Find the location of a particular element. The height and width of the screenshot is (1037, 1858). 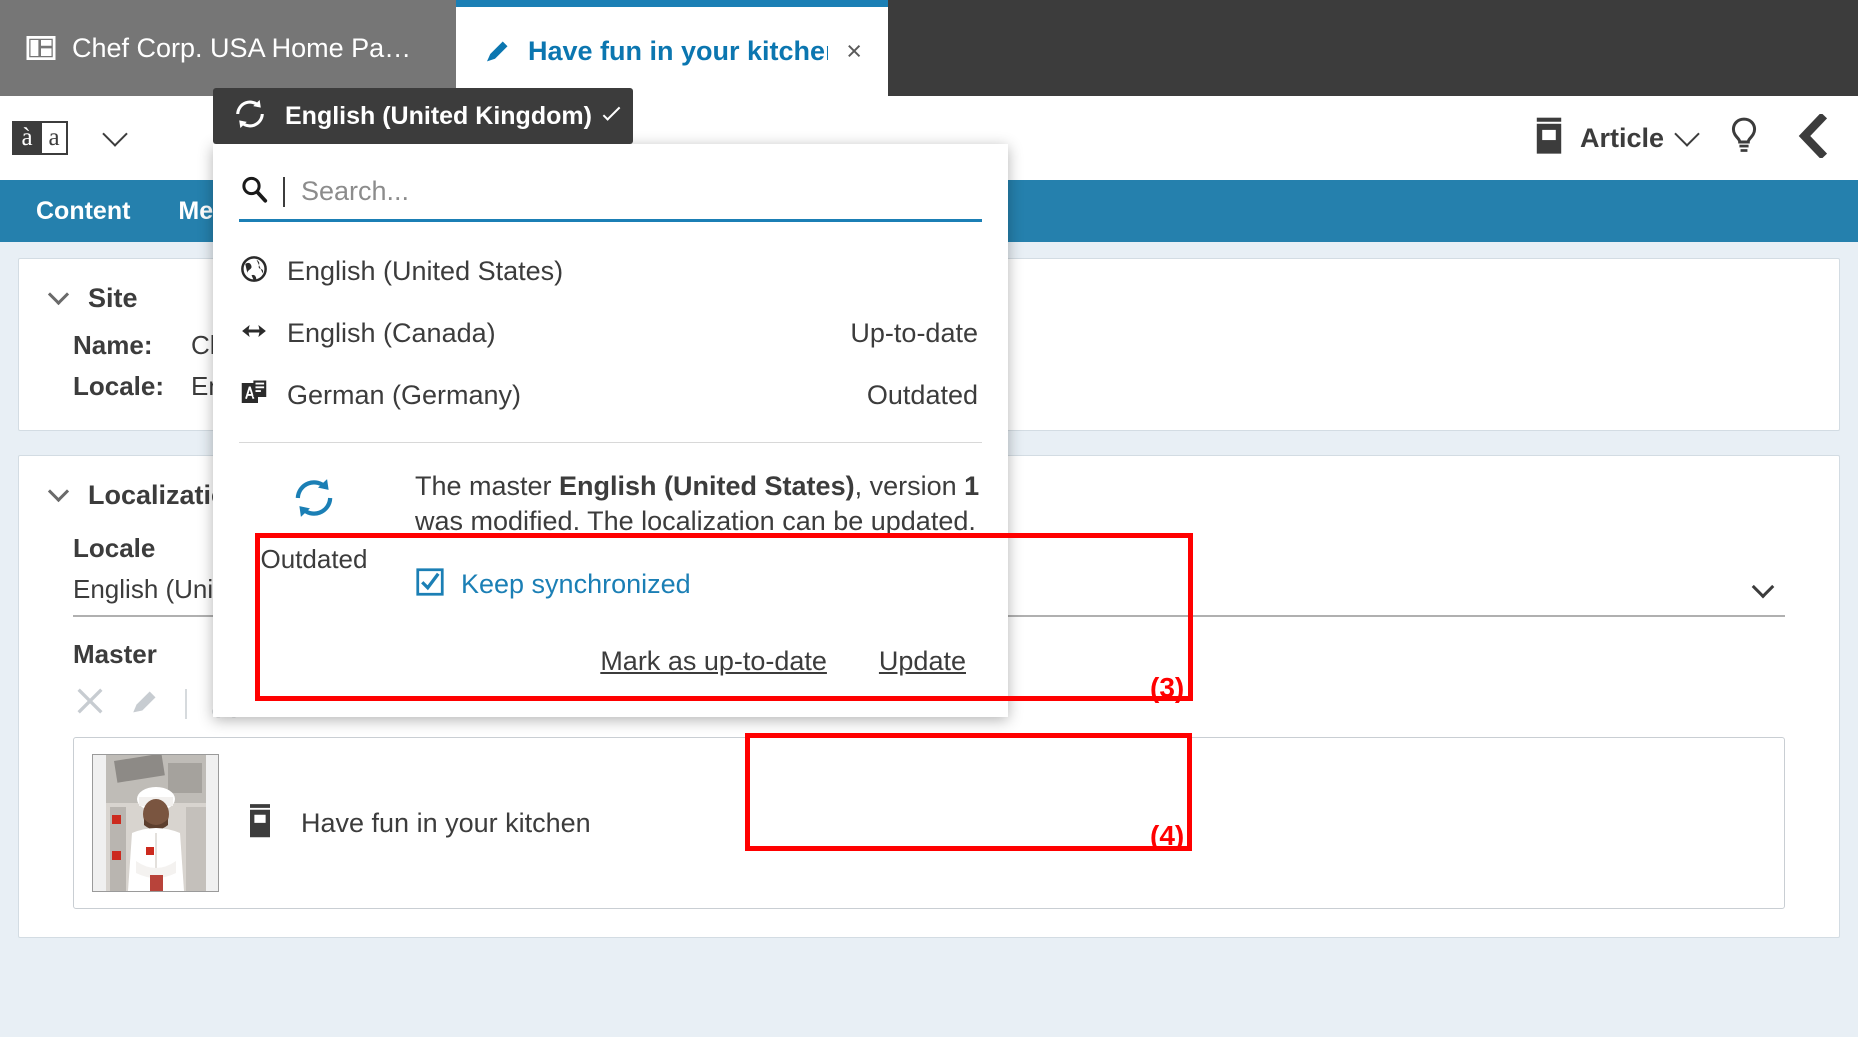

locale-item-english-canada: English (Canada) Up-to-date is located at coordinates (610, 333).